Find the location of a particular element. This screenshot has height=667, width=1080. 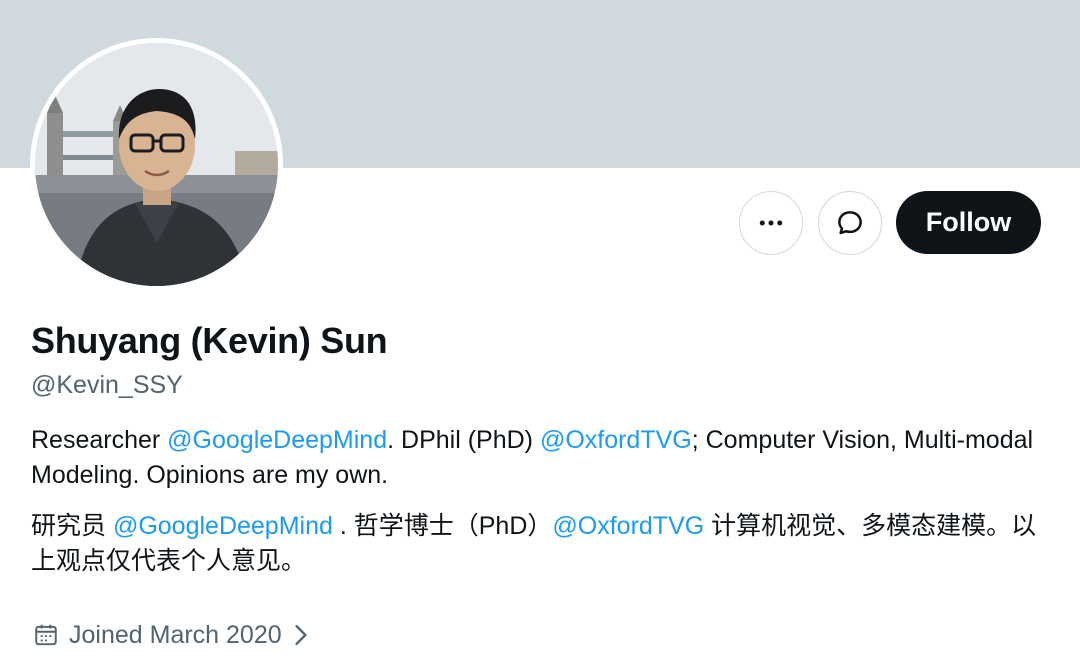

avatar-photo is located at coordinates (156, 164).